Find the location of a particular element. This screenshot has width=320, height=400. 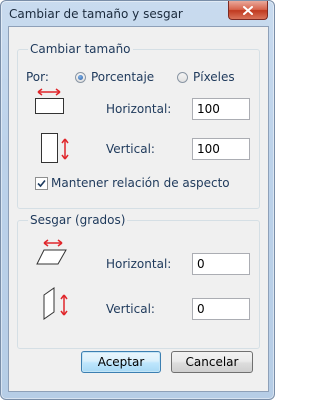

close-button is located at coordinates (248, 10).